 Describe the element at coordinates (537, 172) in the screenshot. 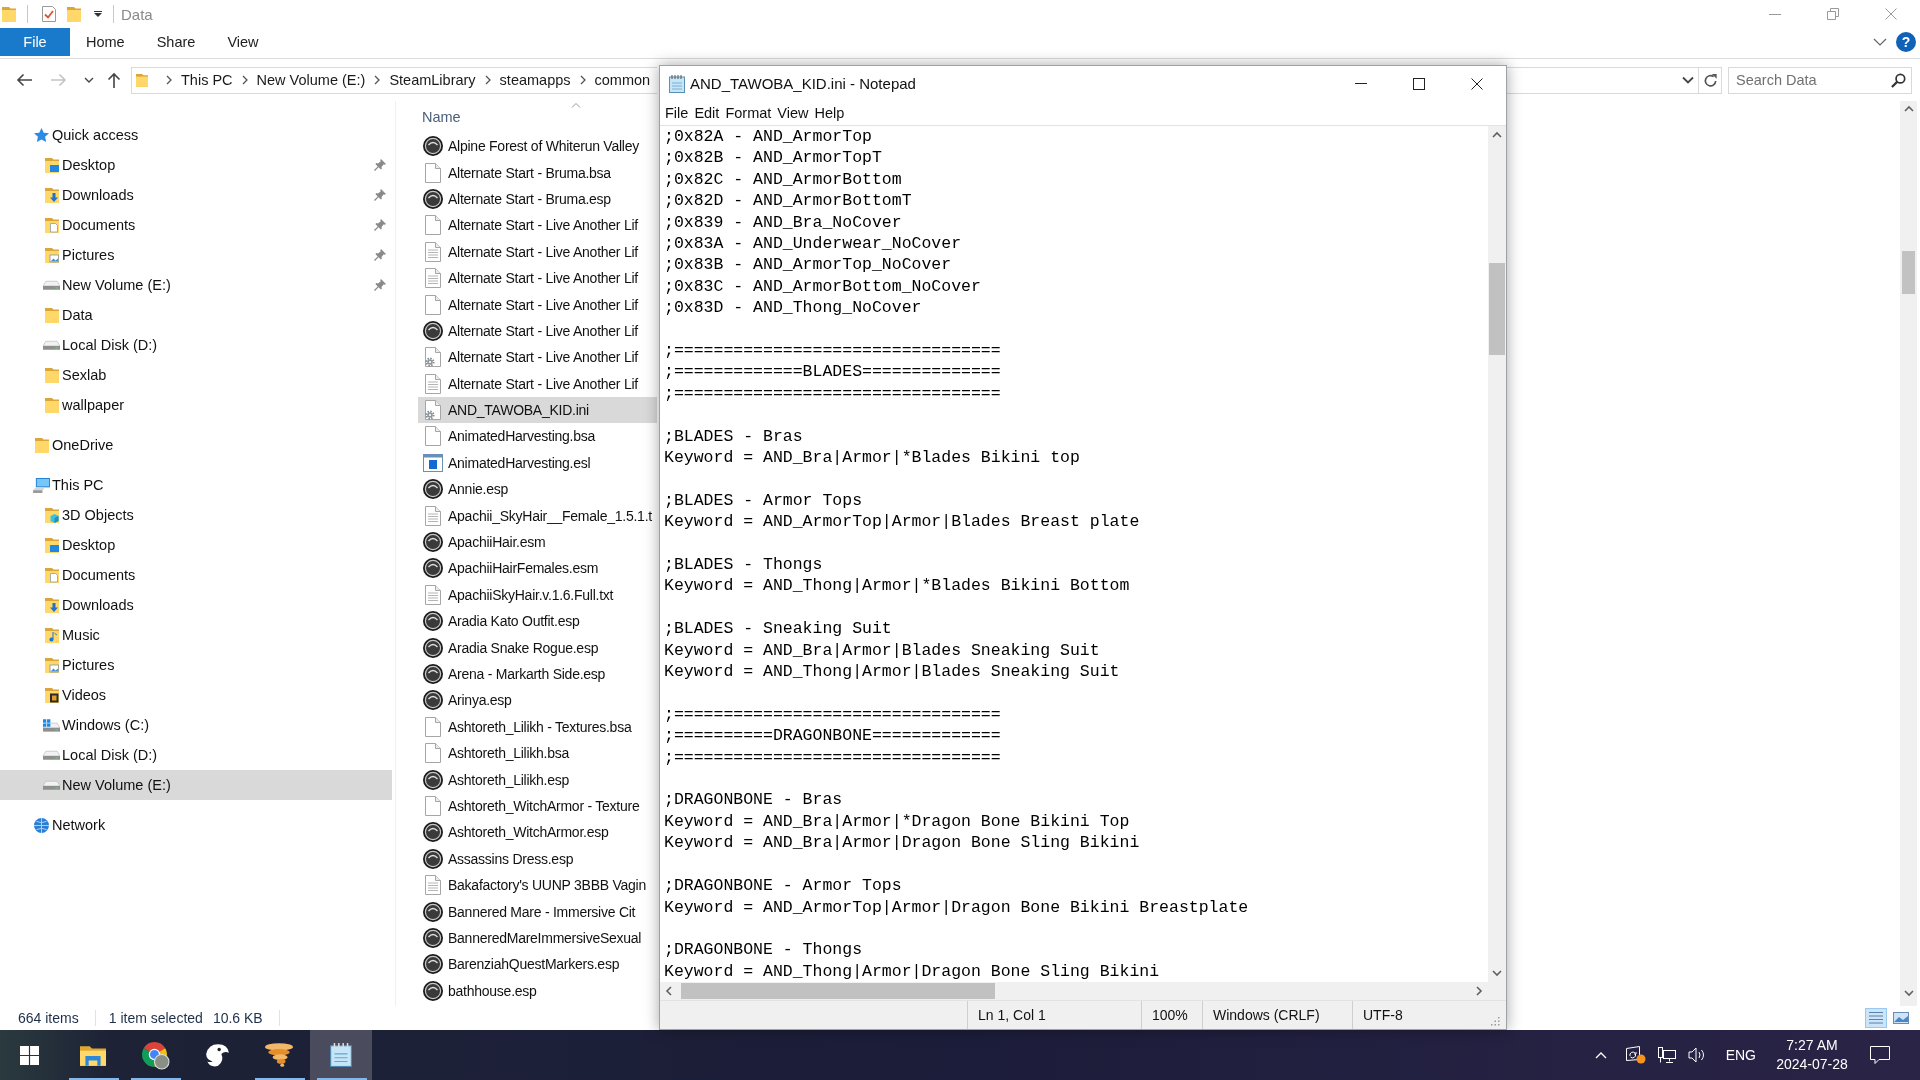

I see `file-row: Alternate Start - Bruma.bsa` at that location.